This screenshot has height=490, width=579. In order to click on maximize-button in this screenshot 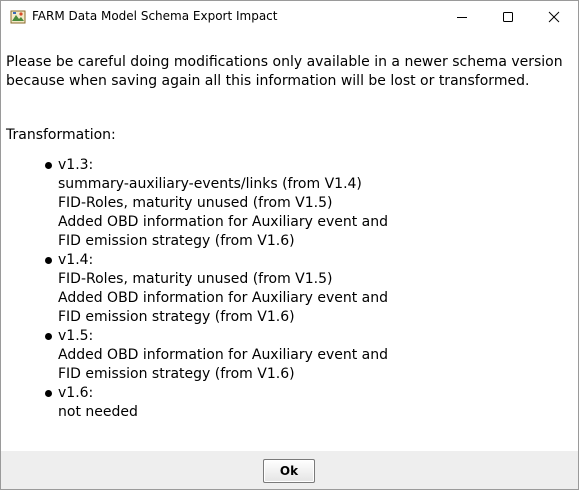, I will do `click(508, 17)`.